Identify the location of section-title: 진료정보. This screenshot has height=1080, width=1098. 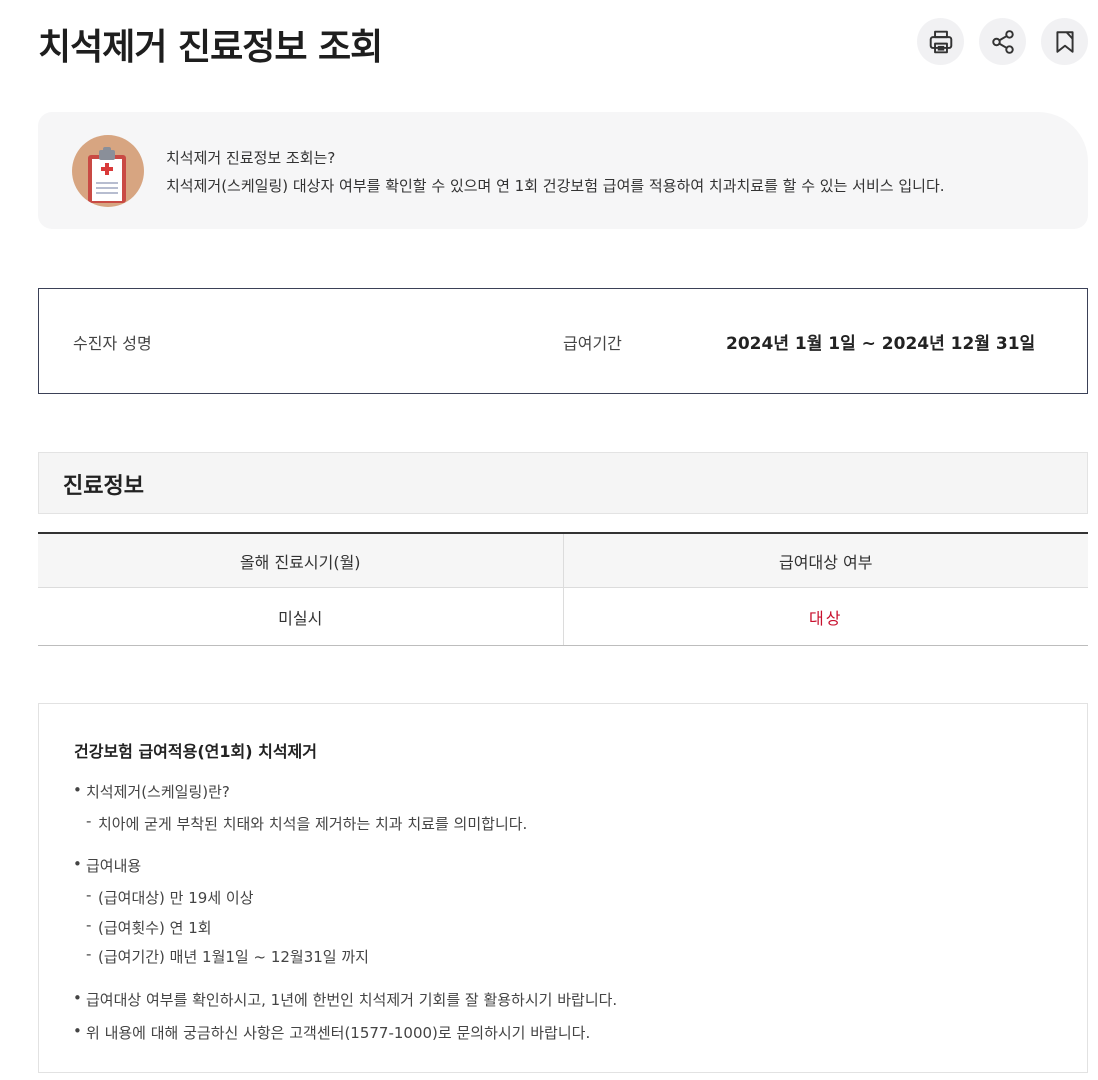
(103, 486).